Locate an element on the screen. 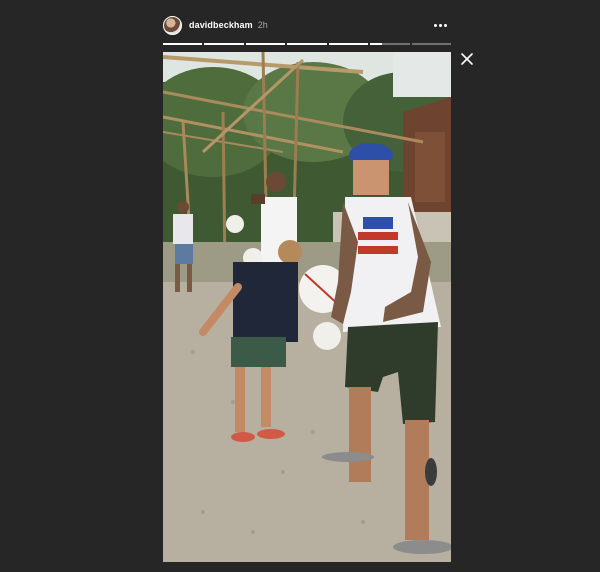 The height and width of the screenshot is (572, 600). avatar is located at coordinates (172, 25).